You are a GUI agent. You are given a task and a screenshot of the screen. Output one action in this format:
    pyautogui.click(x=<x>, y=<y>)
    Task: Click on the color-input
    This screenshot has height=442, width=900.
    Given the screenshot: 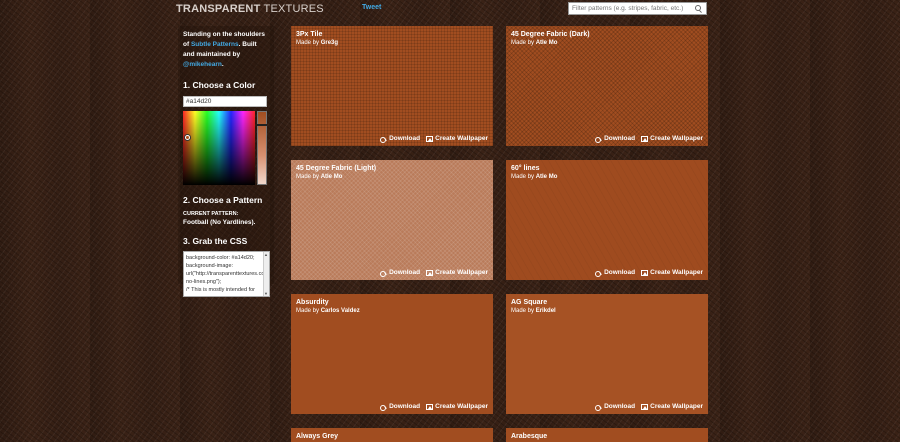 What is the action you would take?
    pyautogui.click(x=225, y=101)
    